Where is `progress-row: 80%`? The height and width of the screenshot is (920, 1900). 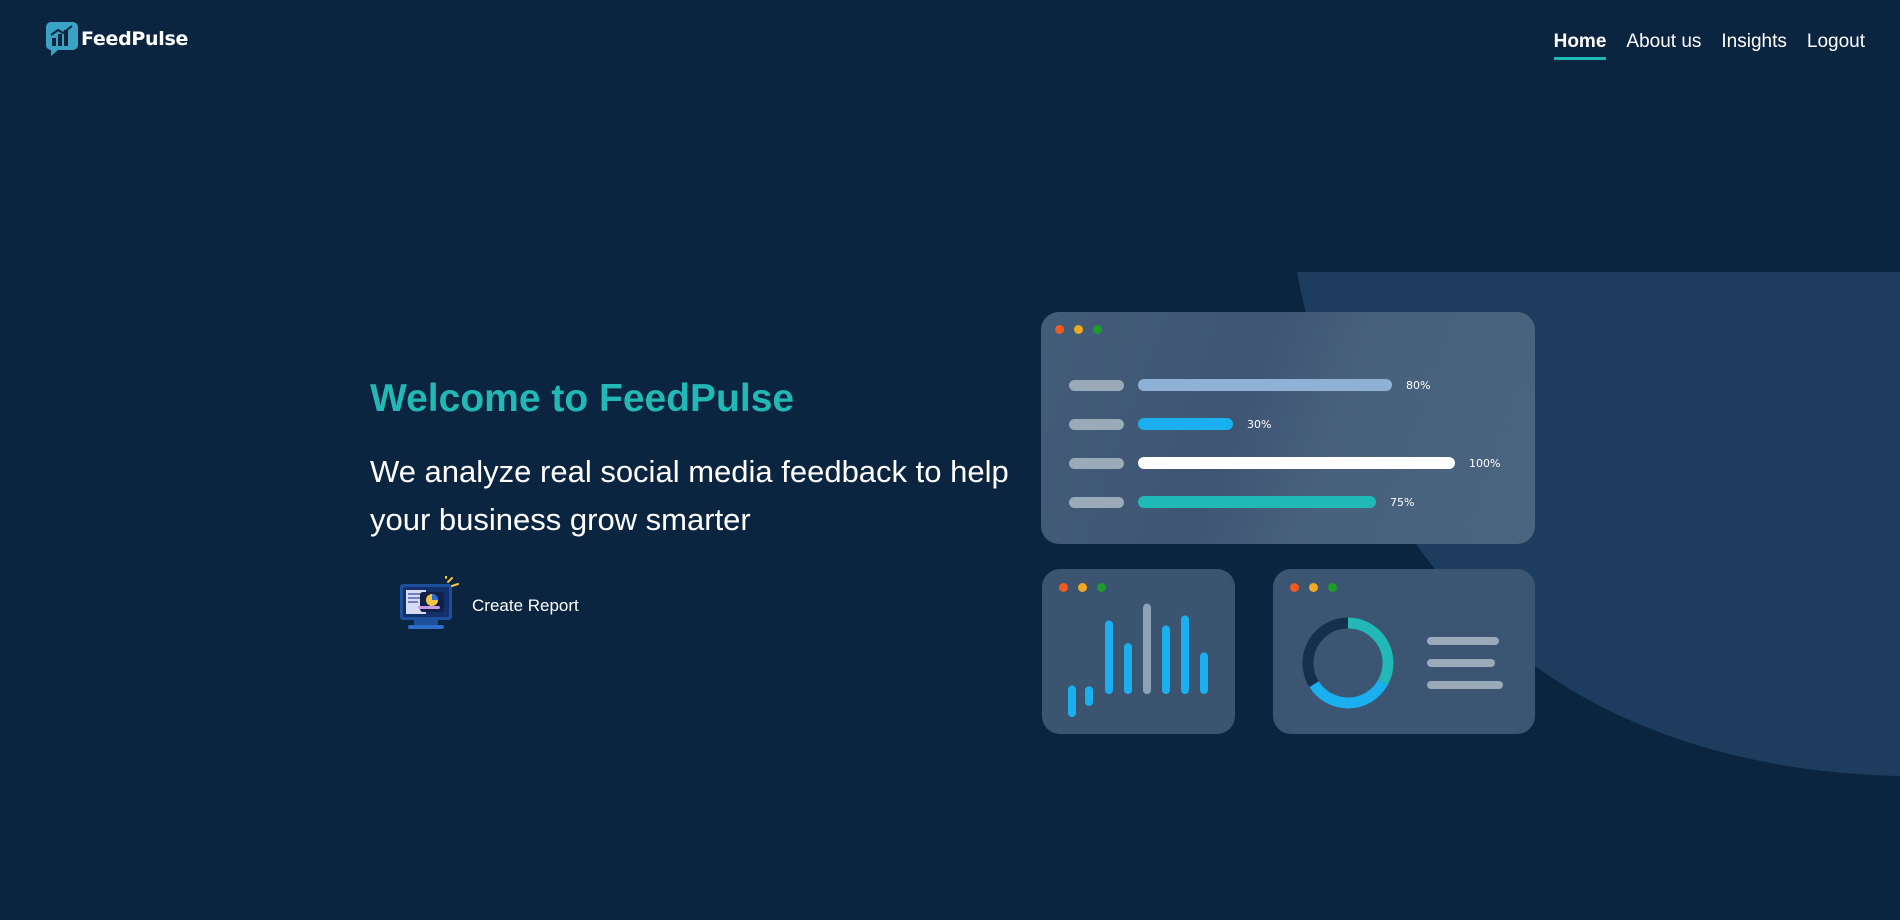 progress-row: 80% is located at coordinates (1250, 385).